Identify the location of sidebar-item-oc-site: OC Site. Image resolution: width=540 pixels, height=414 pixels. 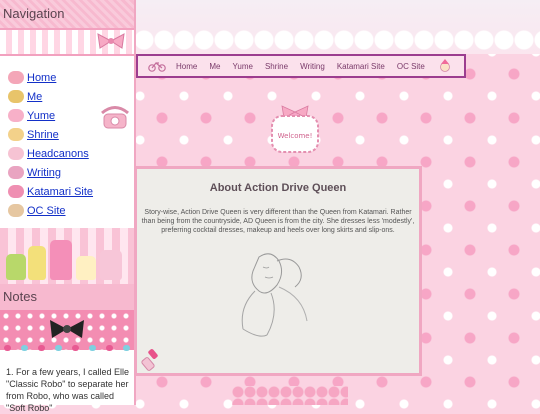
(71, 210).